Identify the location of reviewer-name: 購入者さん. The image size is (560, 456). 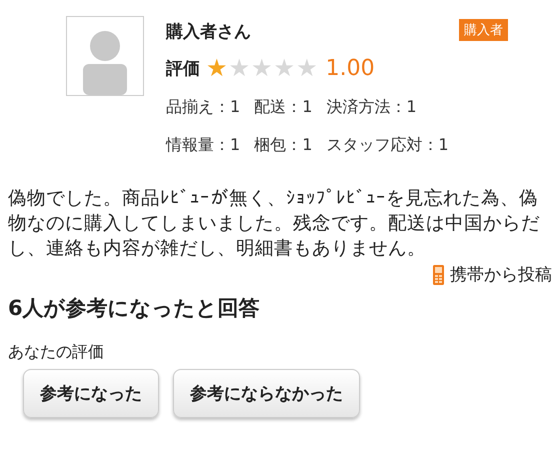
(208, 32).